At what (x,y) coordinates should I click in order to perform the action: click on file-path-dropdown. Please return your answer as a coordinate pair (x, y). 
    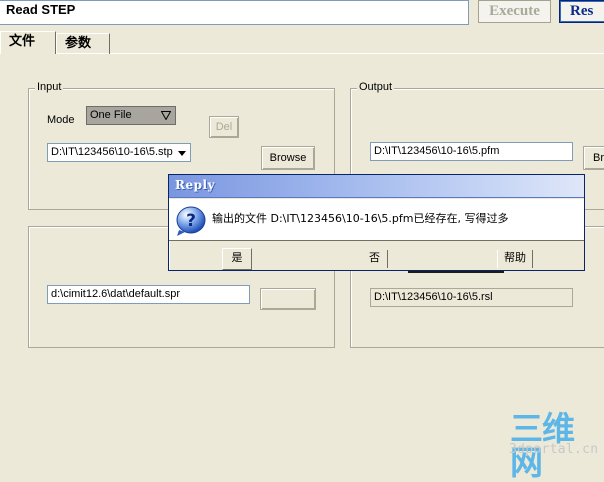
    Looking at the image, I should click on (182, 152).